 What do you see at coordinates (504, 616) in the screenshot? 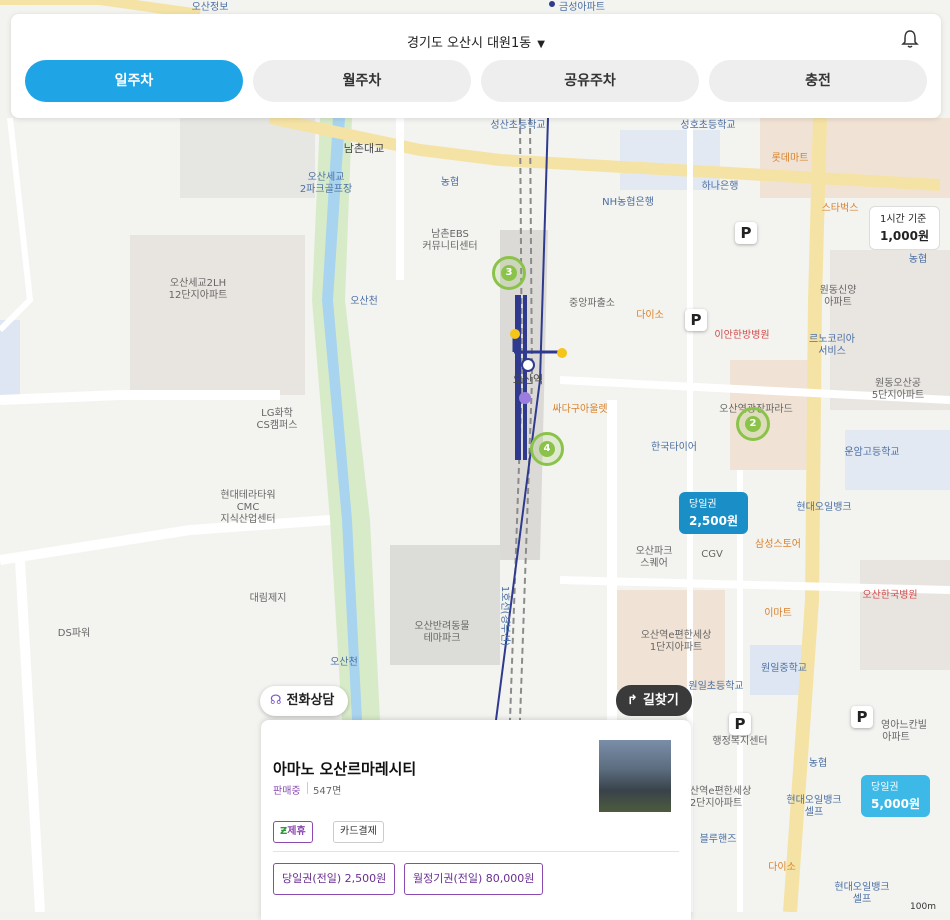
I see `rail-line-label: 1호선(경부선)` at bounding box center [504, 616].